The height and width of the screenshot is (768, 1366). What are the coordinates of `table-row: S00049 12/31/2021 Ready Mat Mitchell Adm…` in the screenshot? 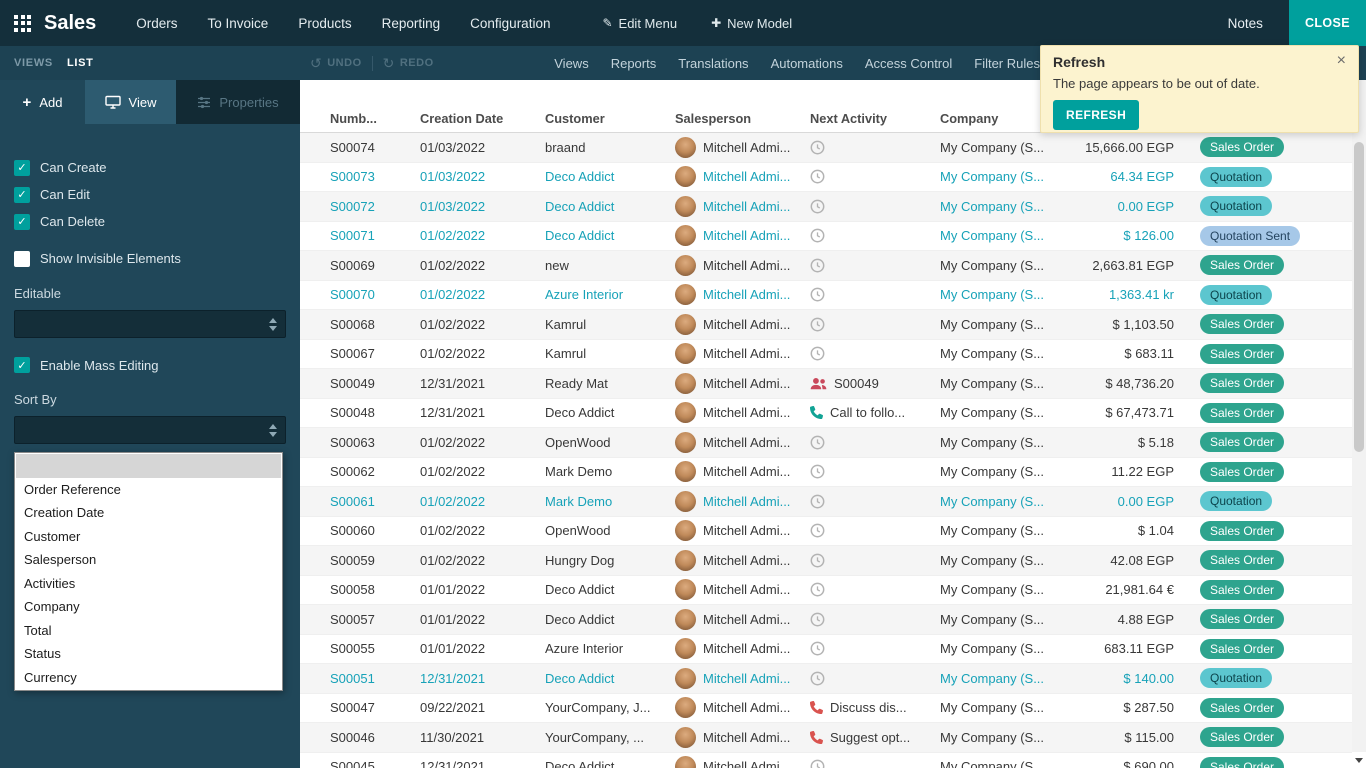 It's located at (826, 383).